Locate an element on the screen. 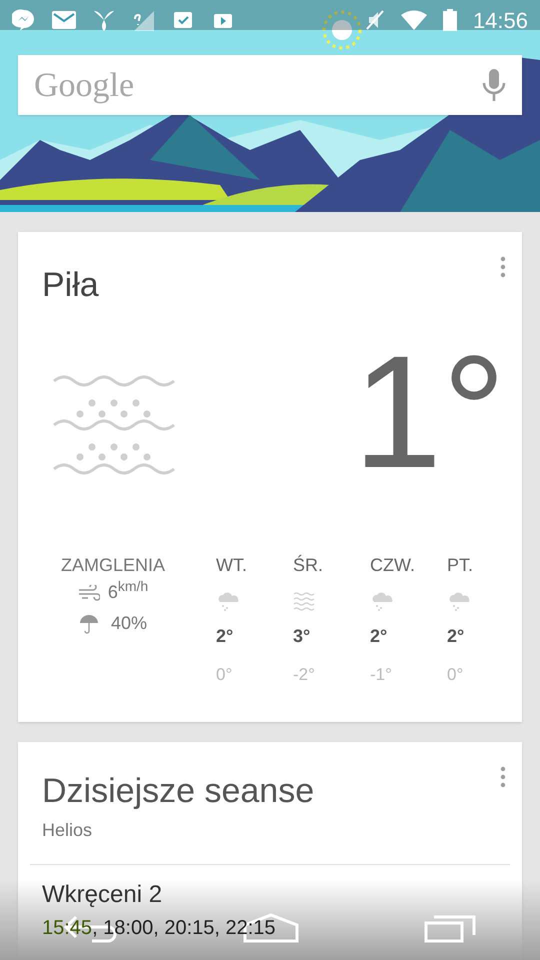  card-title: Dzisiejsze seanse is located at coordinates (179, 791).